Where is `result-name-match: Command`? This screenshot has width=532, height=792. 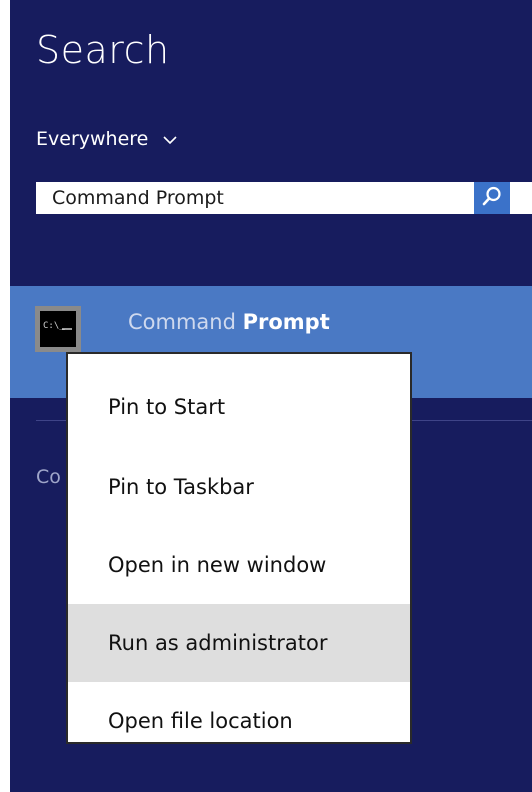 result-name-match: Command is located at coordinates (185, 322).